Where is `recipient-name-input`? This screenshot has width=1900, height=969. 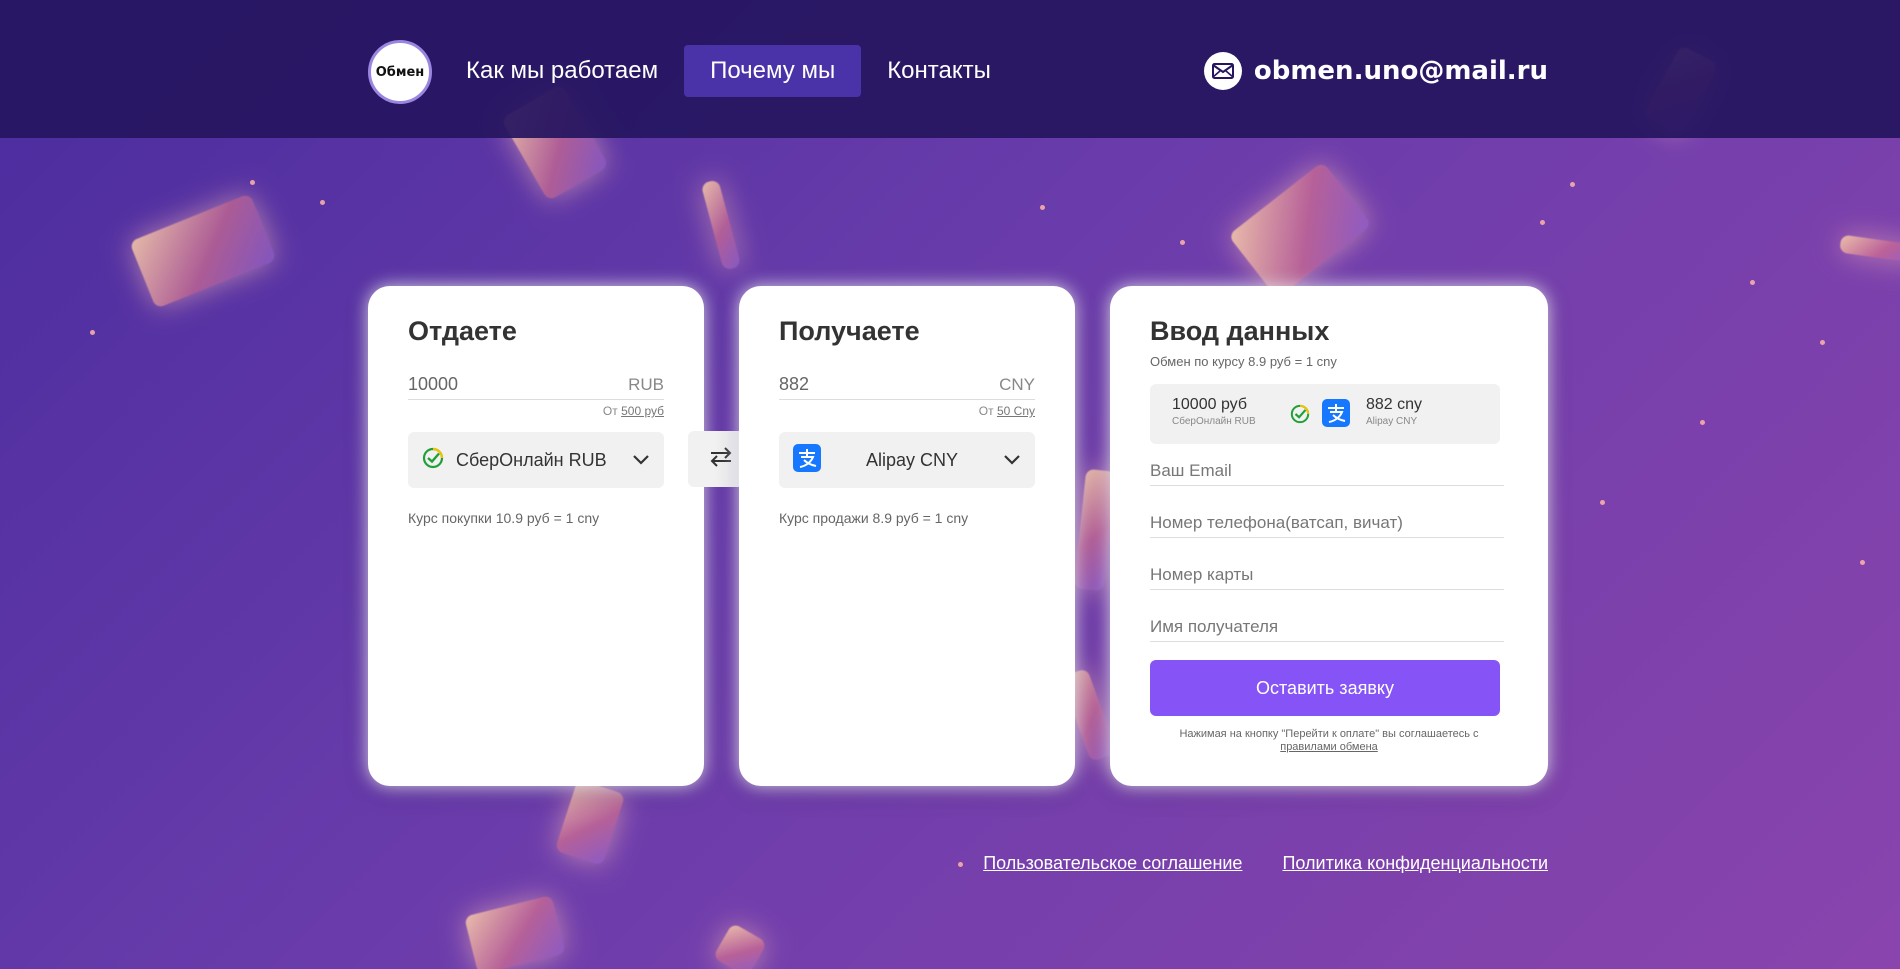
recipient-name-input is located at coordinates (1327, 626).